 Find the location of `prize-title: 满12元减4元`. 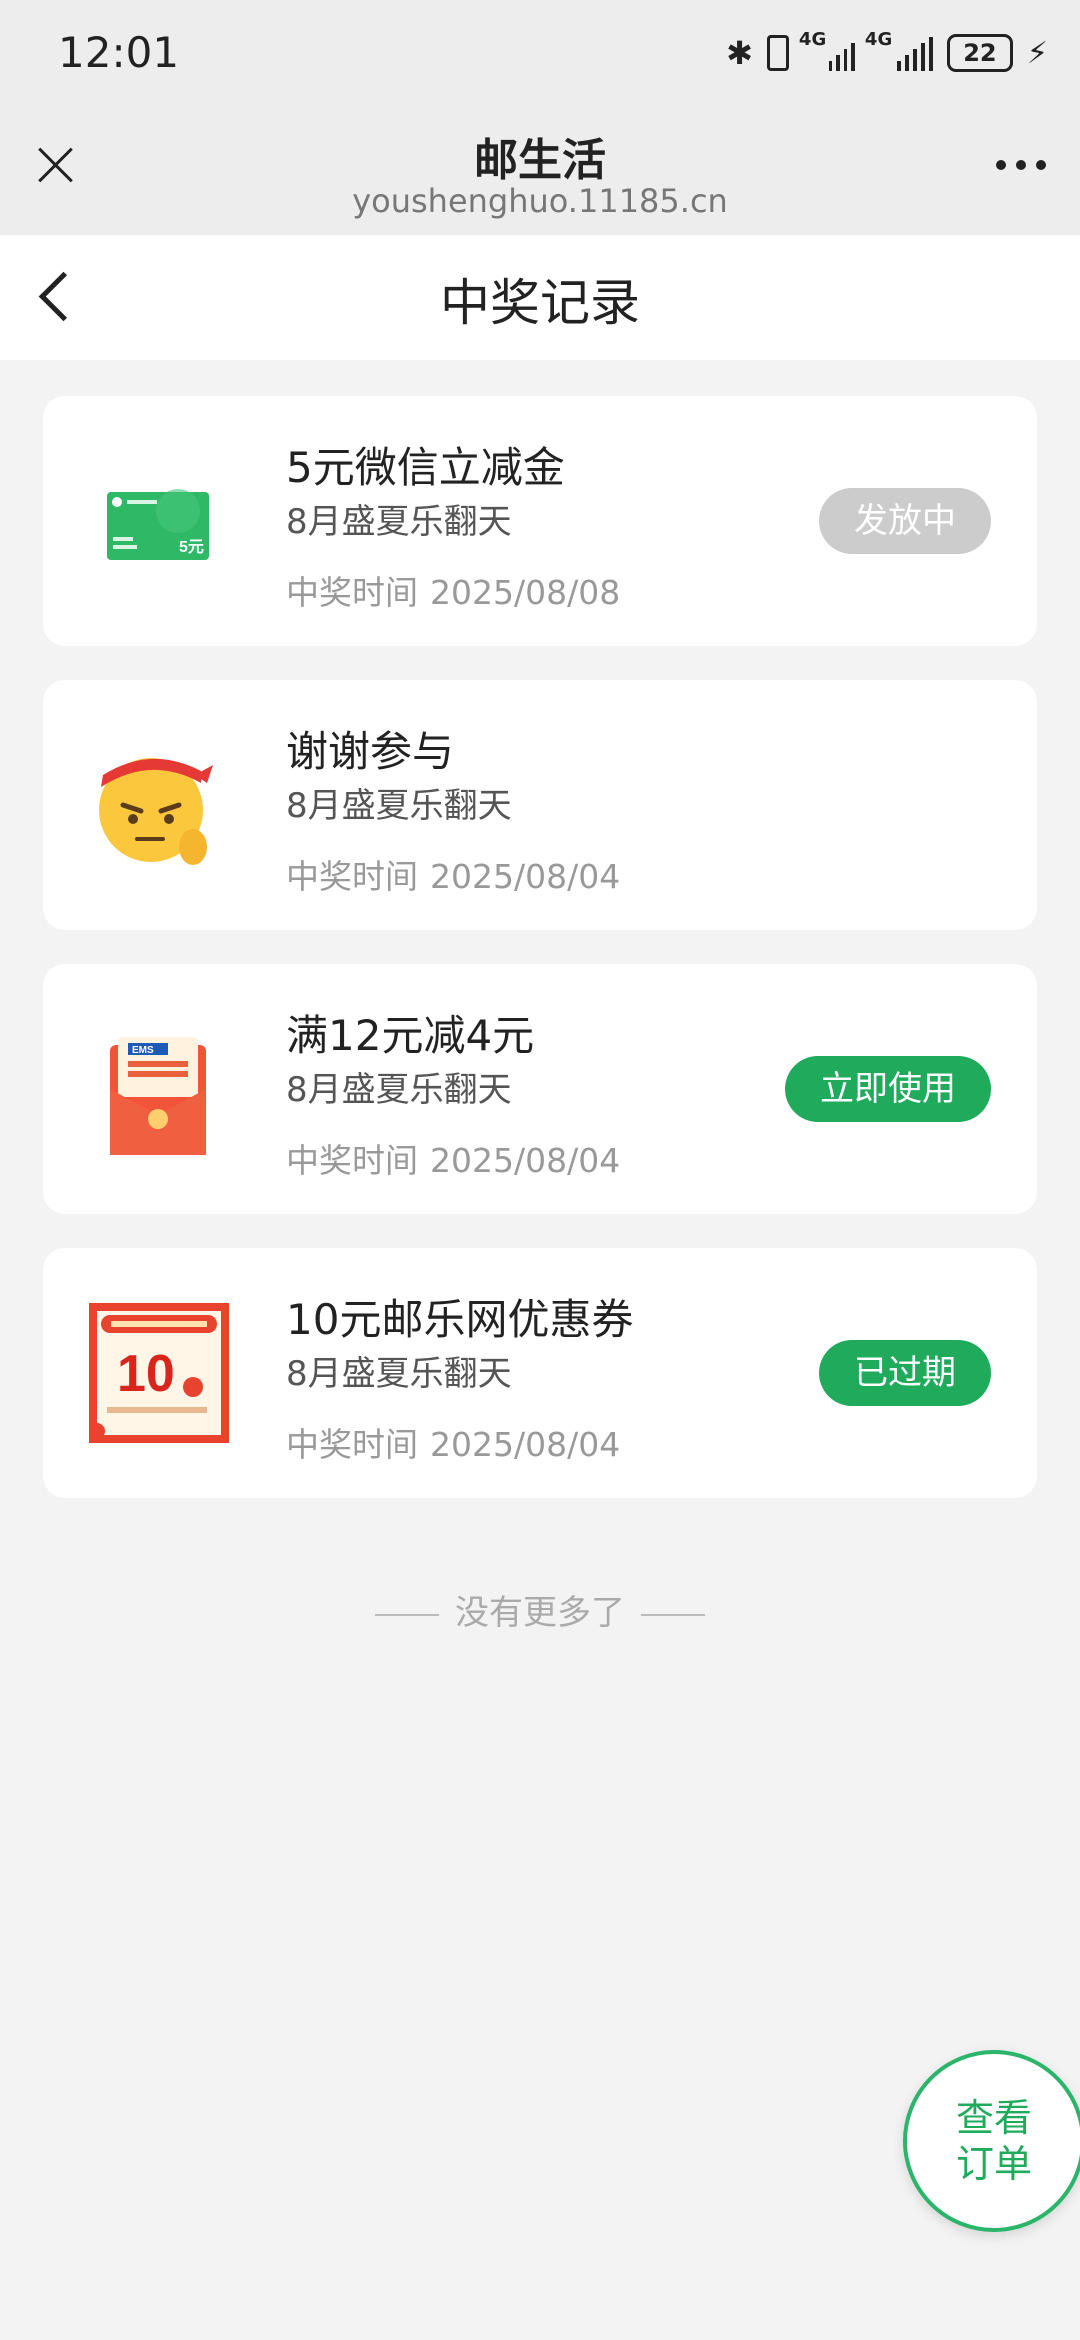

prize-title: 满12元减4元 is located at coordinates (410, 1035).